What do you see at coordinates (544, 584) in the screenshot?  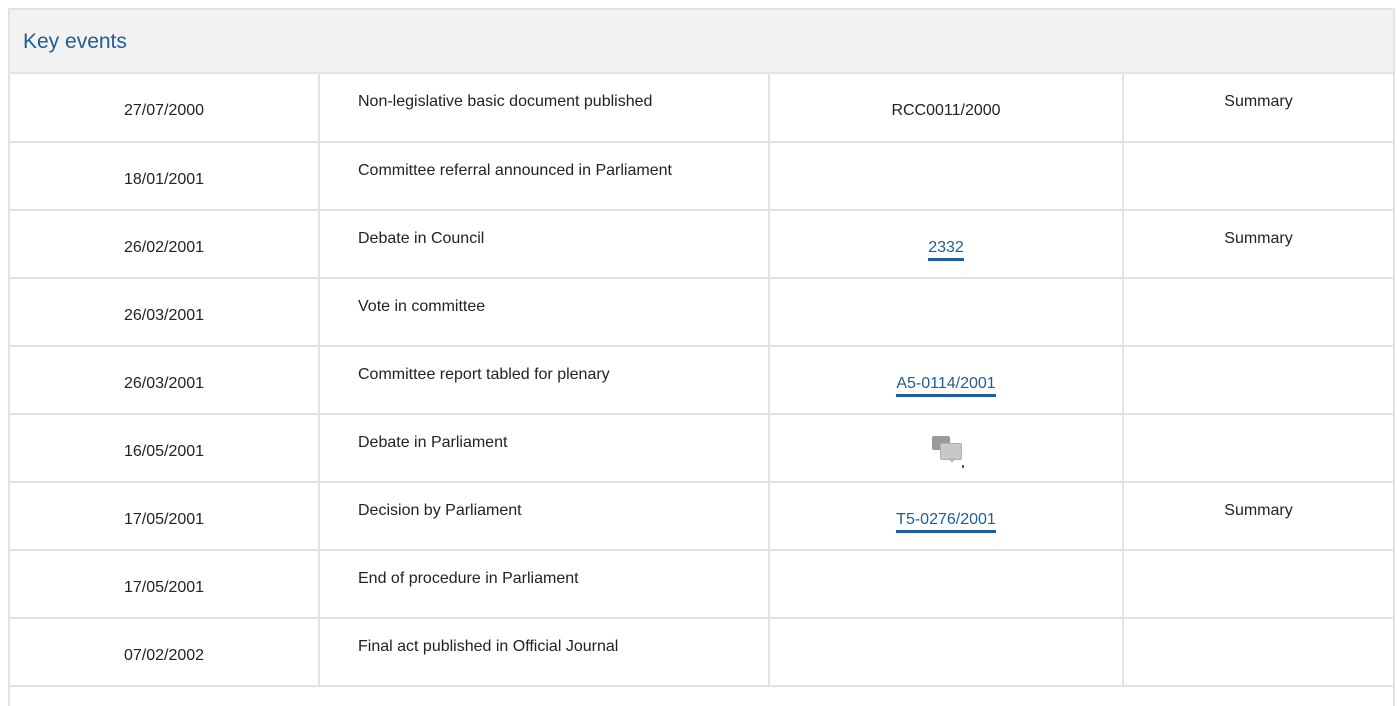 I see `event-description: End of procedure in Parliament` at bounding box center [544, 584].